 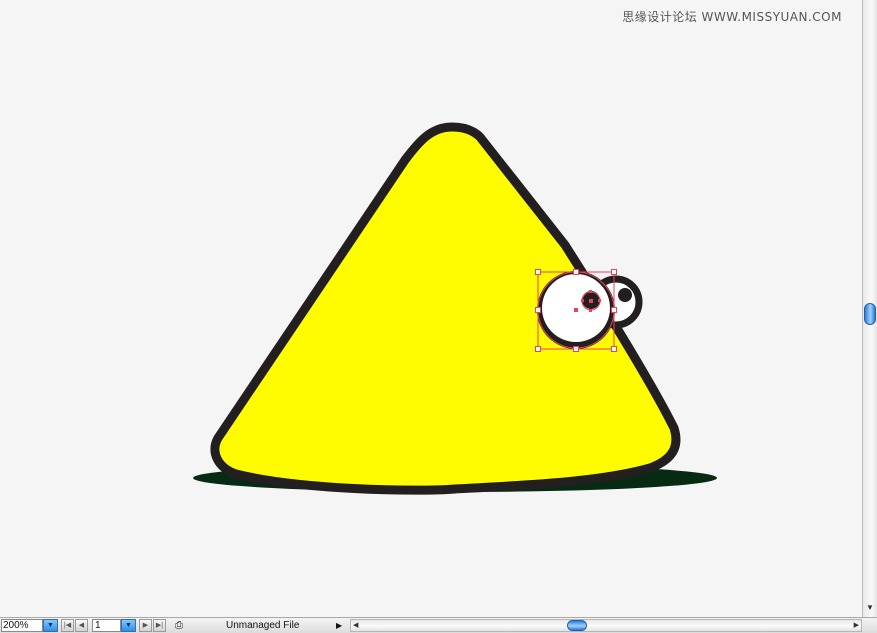 What do you see at coordinates (538, 349) in the screenshot?
I see `handle-bottom-left` at bounding box center [538, 349].